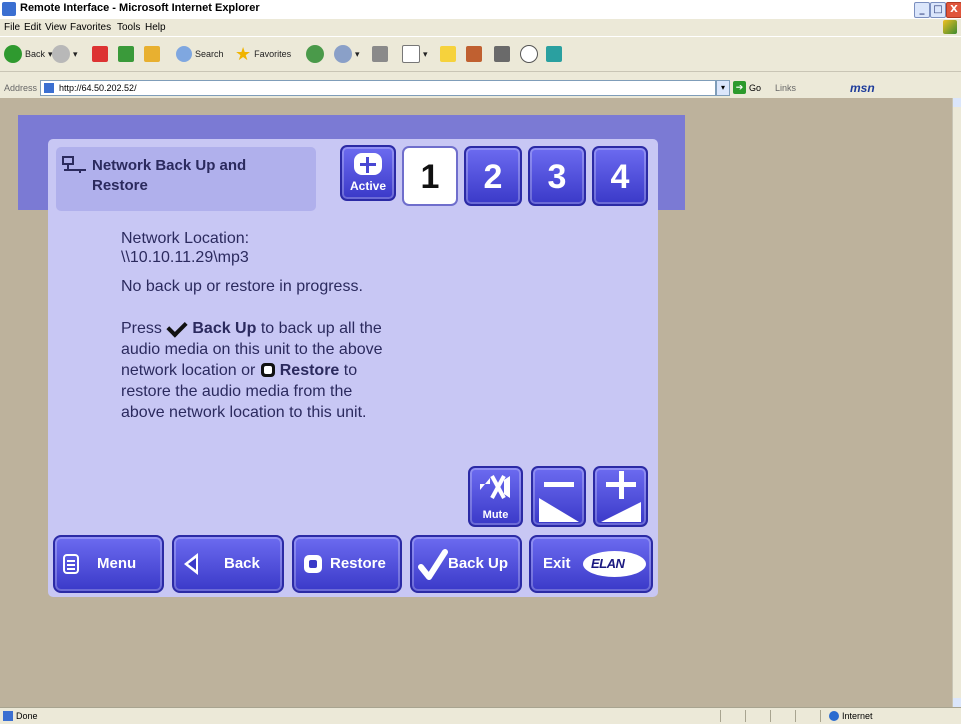 This screenshot has height=724, width=961. What do you see at coordinates (100, 54) in the screenshot?
I see `toolbar-stop-button` at bounding box center [100, 54].